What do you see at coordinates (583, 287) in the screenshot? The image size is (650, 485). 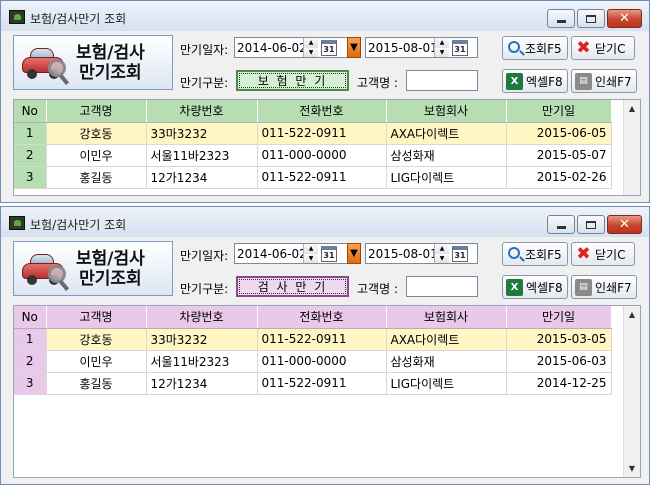 I see `printer-icon: ▤` at bounding box center [583, 287].